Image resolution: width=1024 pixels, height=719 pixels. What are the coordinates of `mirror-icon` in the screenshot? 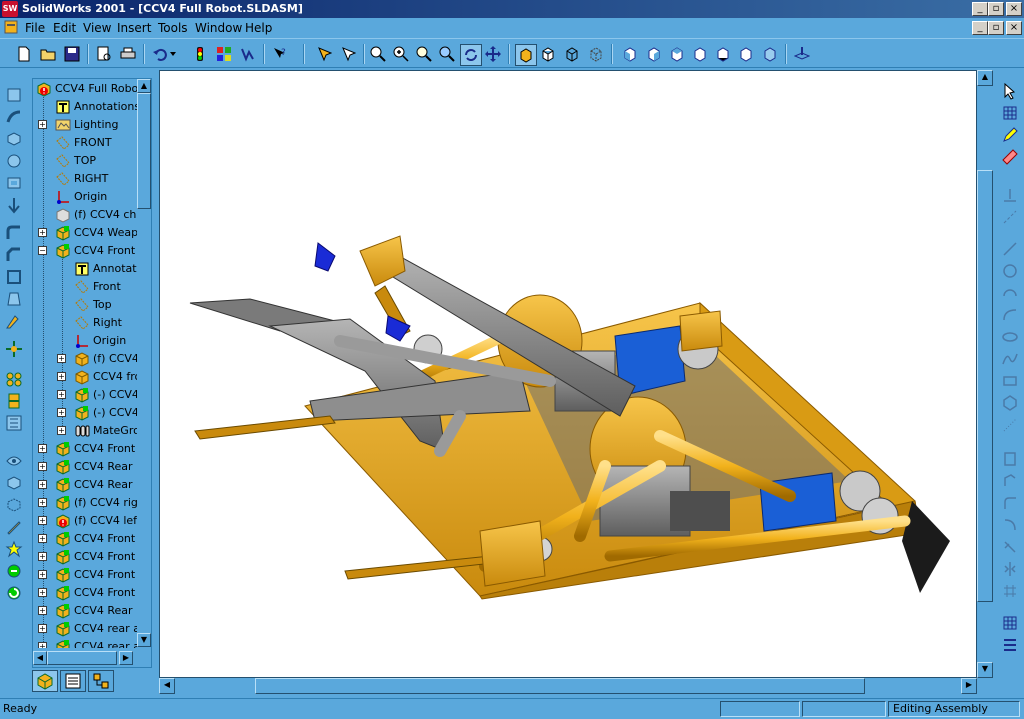 It's located at (1010, 569).